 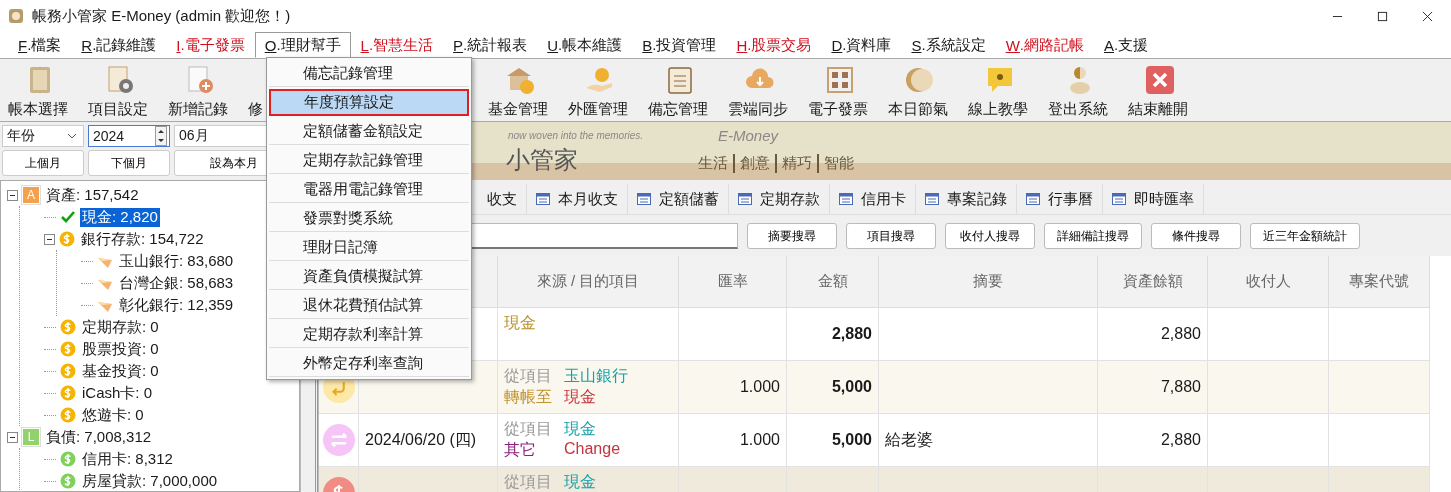 I want to click on menu-item: 外幣定存利率查詢, so click(x=369, y=363).